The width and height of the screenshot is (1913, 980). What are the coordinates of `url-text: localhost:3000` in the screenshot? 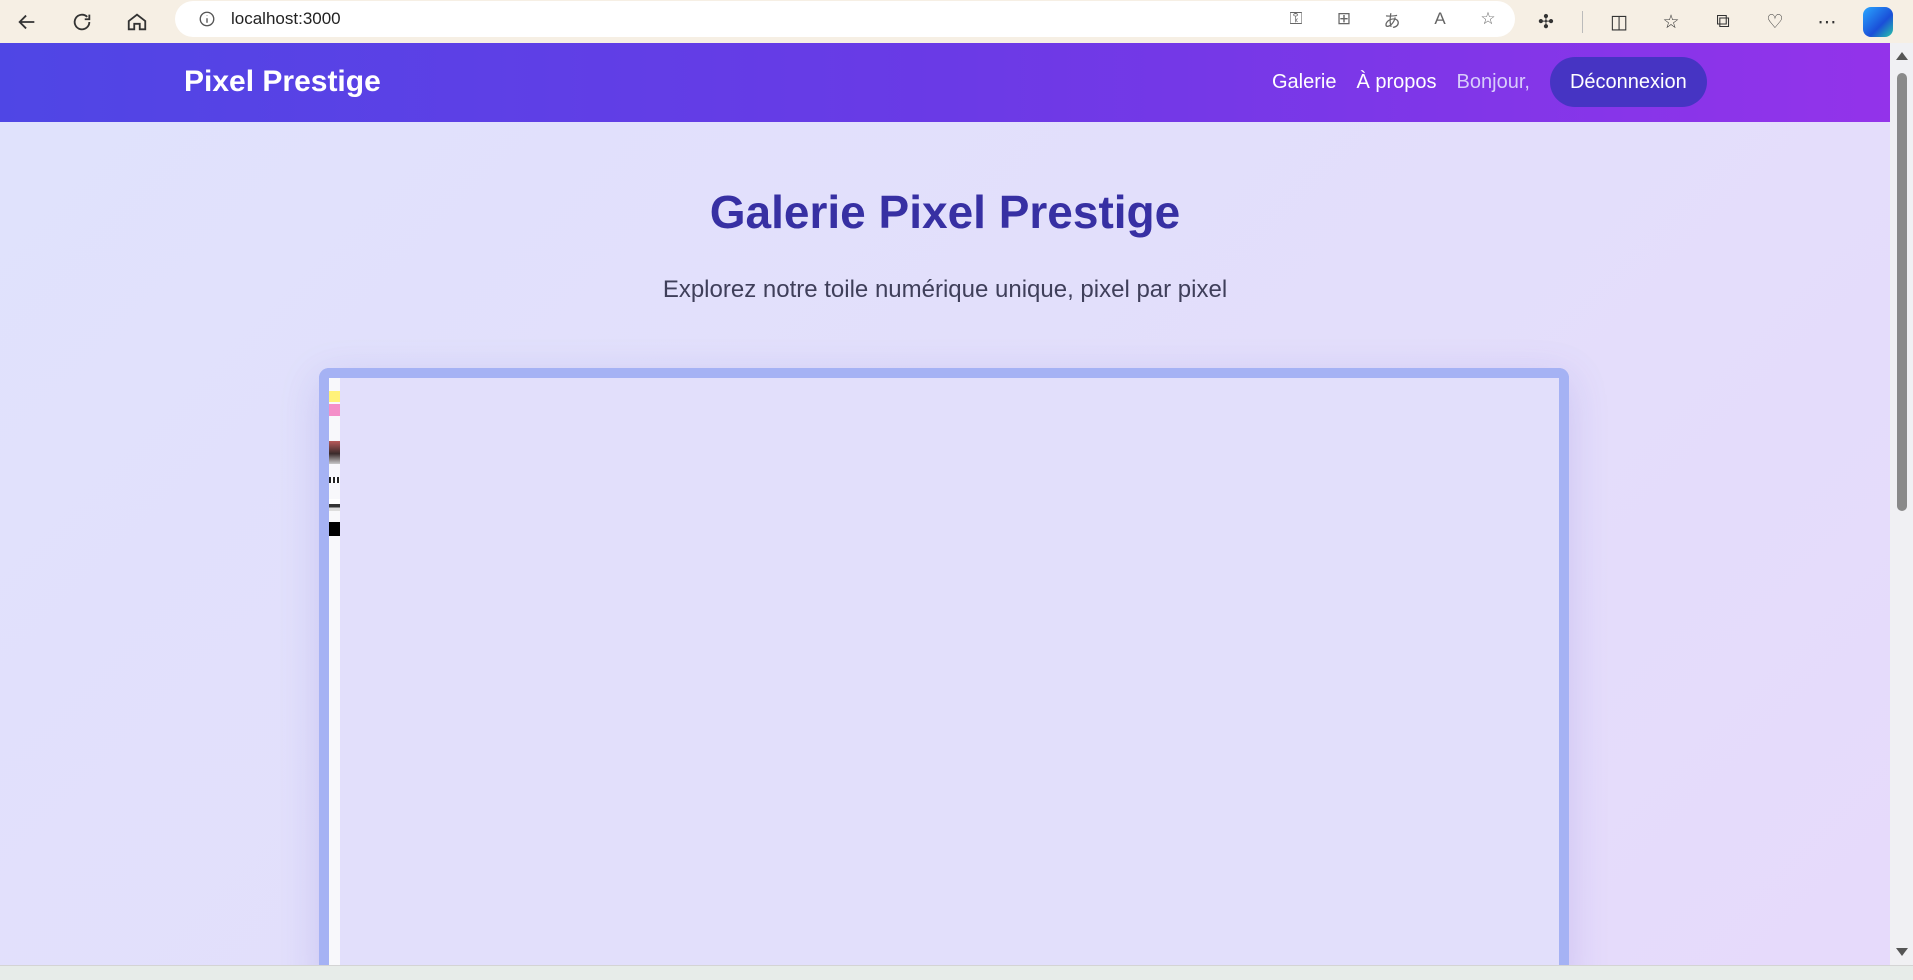 It's located at (286, 18).